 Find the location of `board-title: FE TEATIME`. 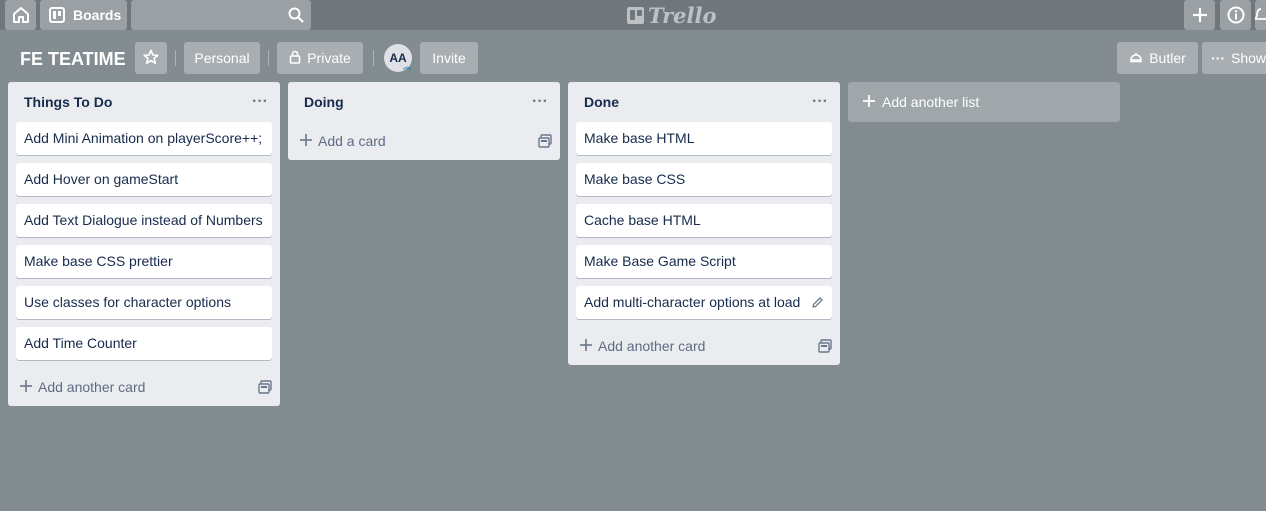

board-title: FE TEATIME is located at coordinates (73, 59).